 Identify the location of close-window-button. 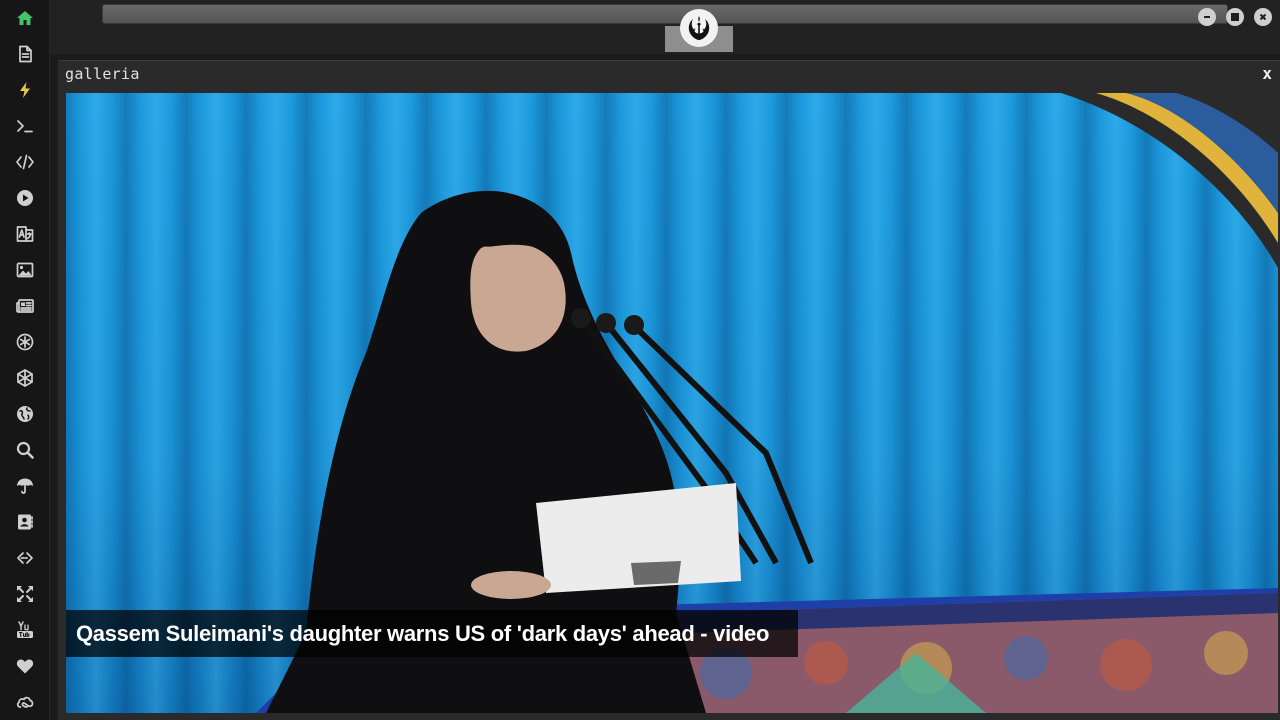
(1263, 17).